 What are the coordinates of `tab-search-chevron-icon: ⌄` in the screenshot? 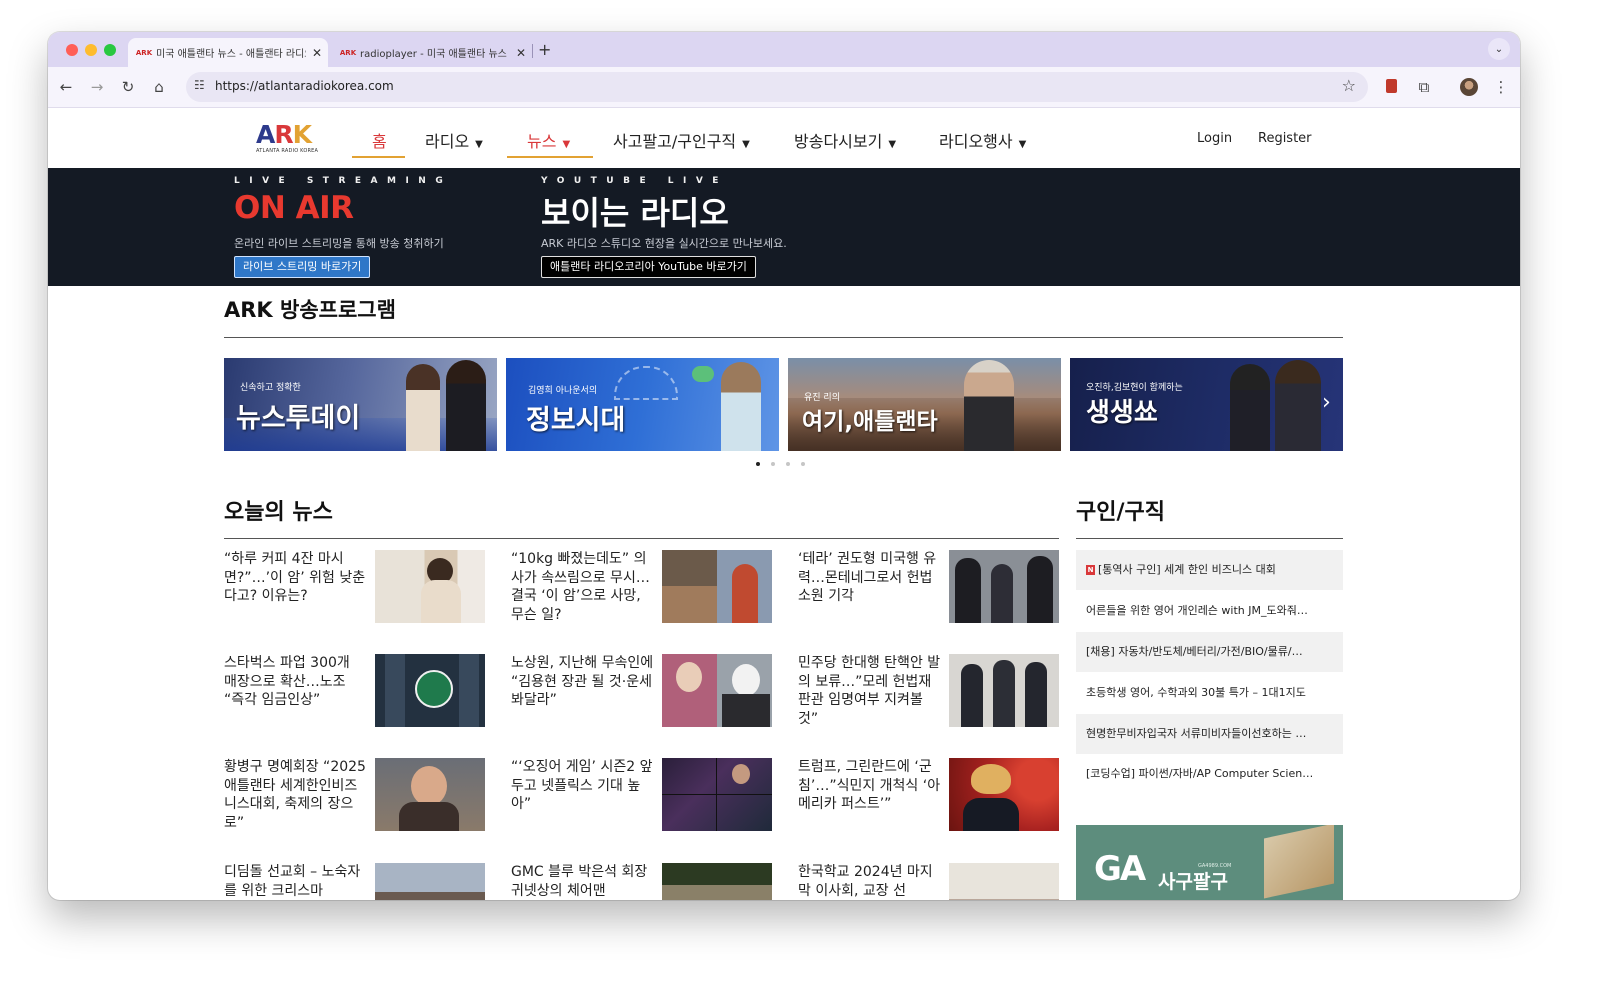 It's located at (1499, 49).